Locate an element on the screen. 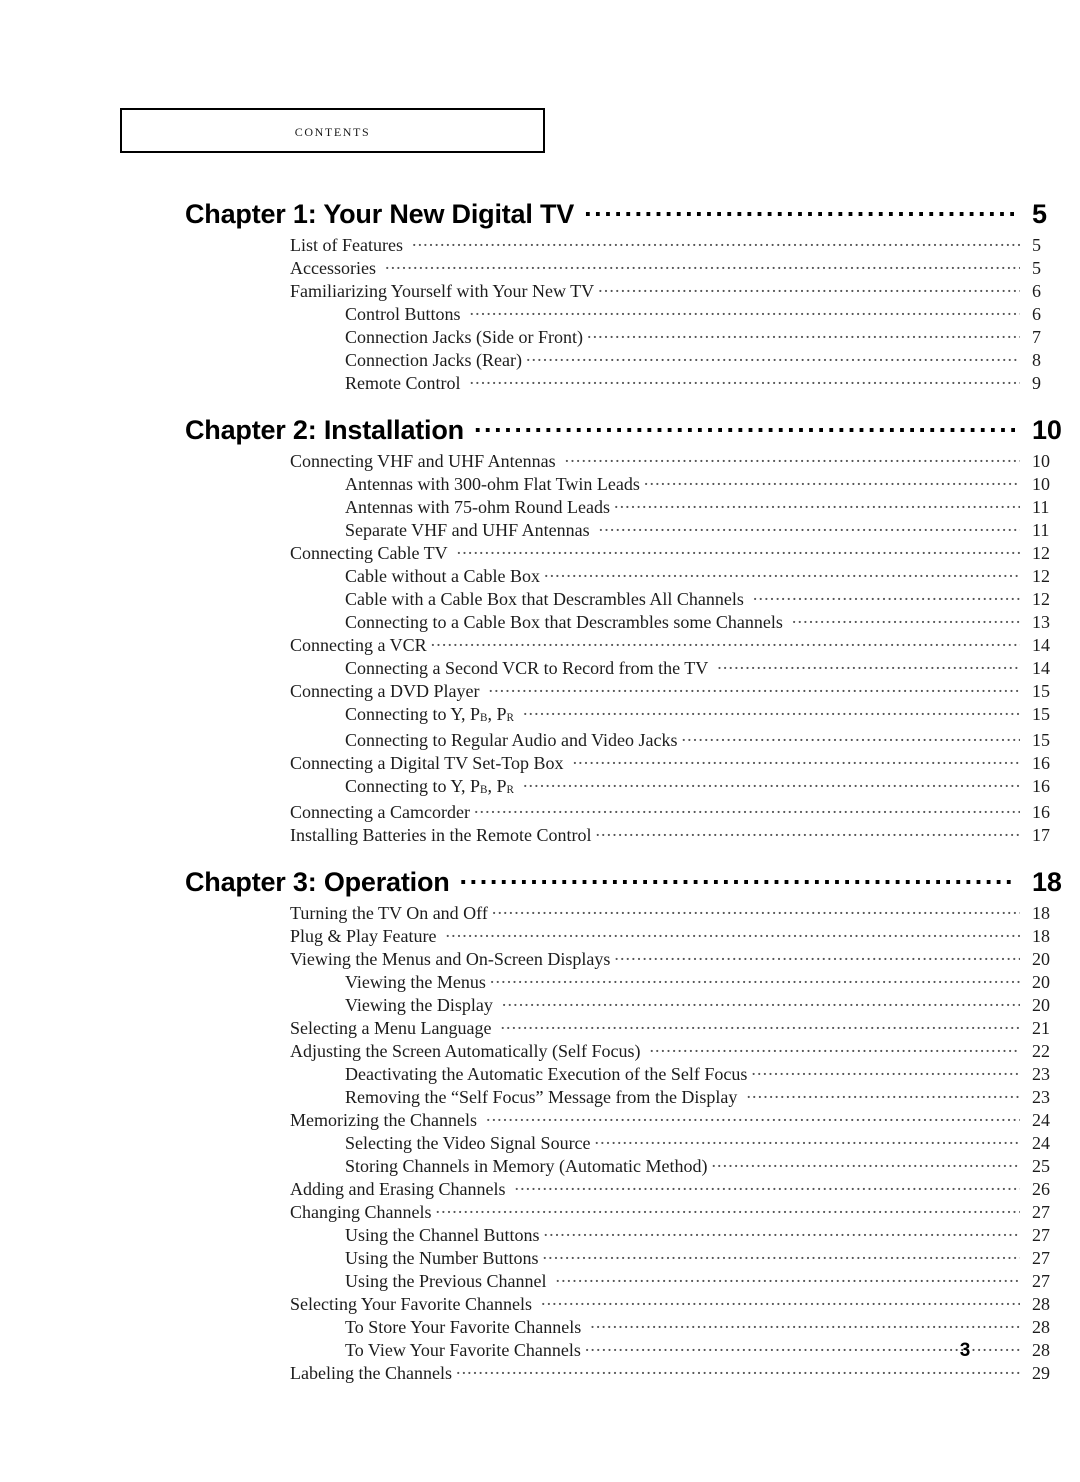 The height and width of the screenshot is (1482, 1080). toc-entry-row: Viewing the Menus 20 is located at coordinates (540, 981).